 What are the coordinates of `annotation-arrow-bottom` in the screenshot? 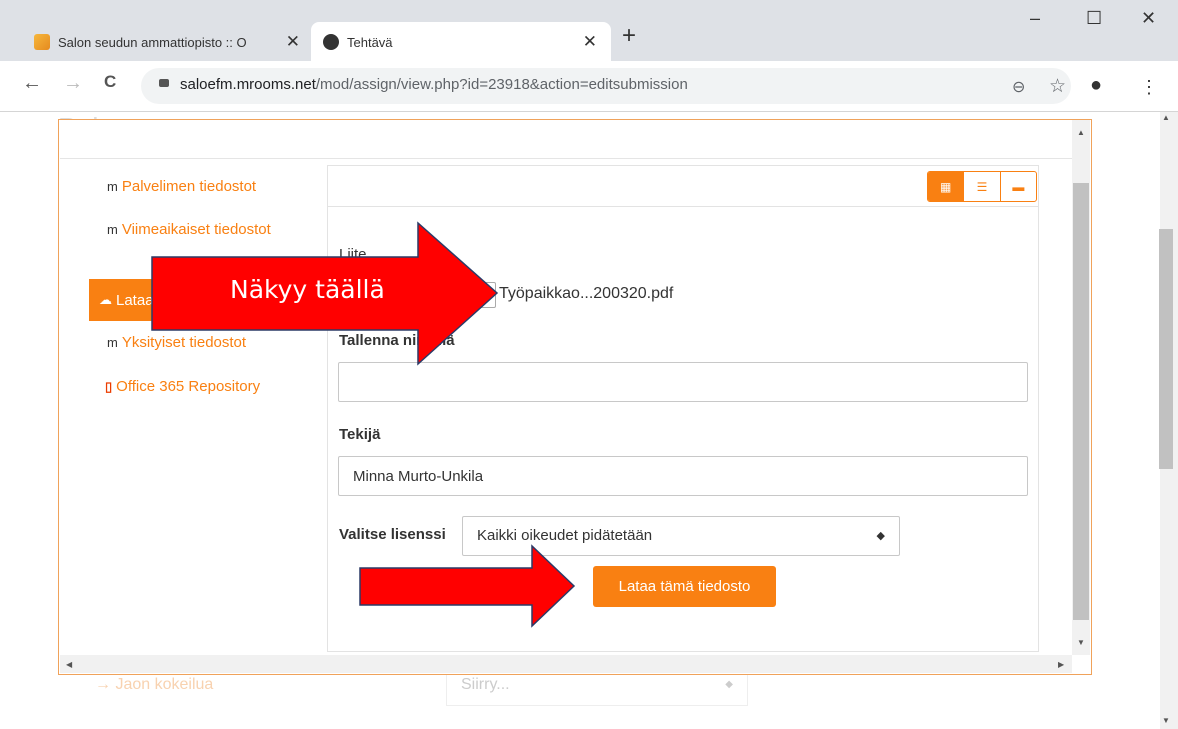 It's located at (467, 586).